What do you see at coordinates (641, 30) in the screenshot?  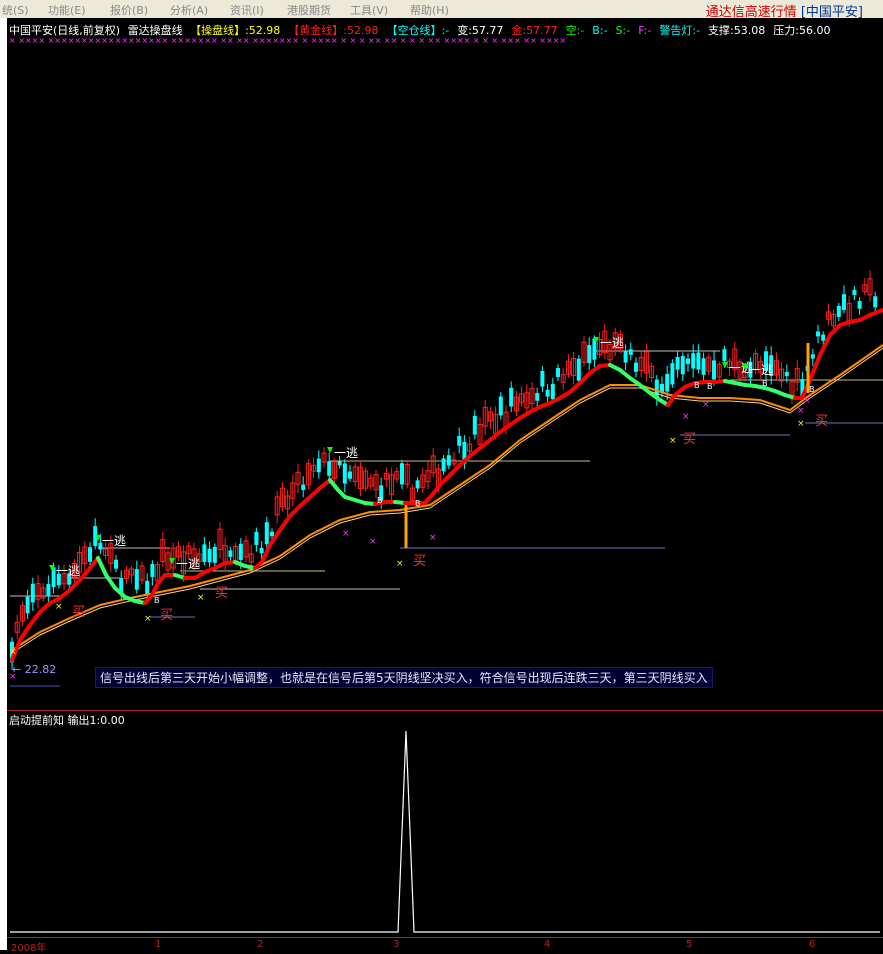 I see `indicator-label: F` at bounding box center [641, 30].